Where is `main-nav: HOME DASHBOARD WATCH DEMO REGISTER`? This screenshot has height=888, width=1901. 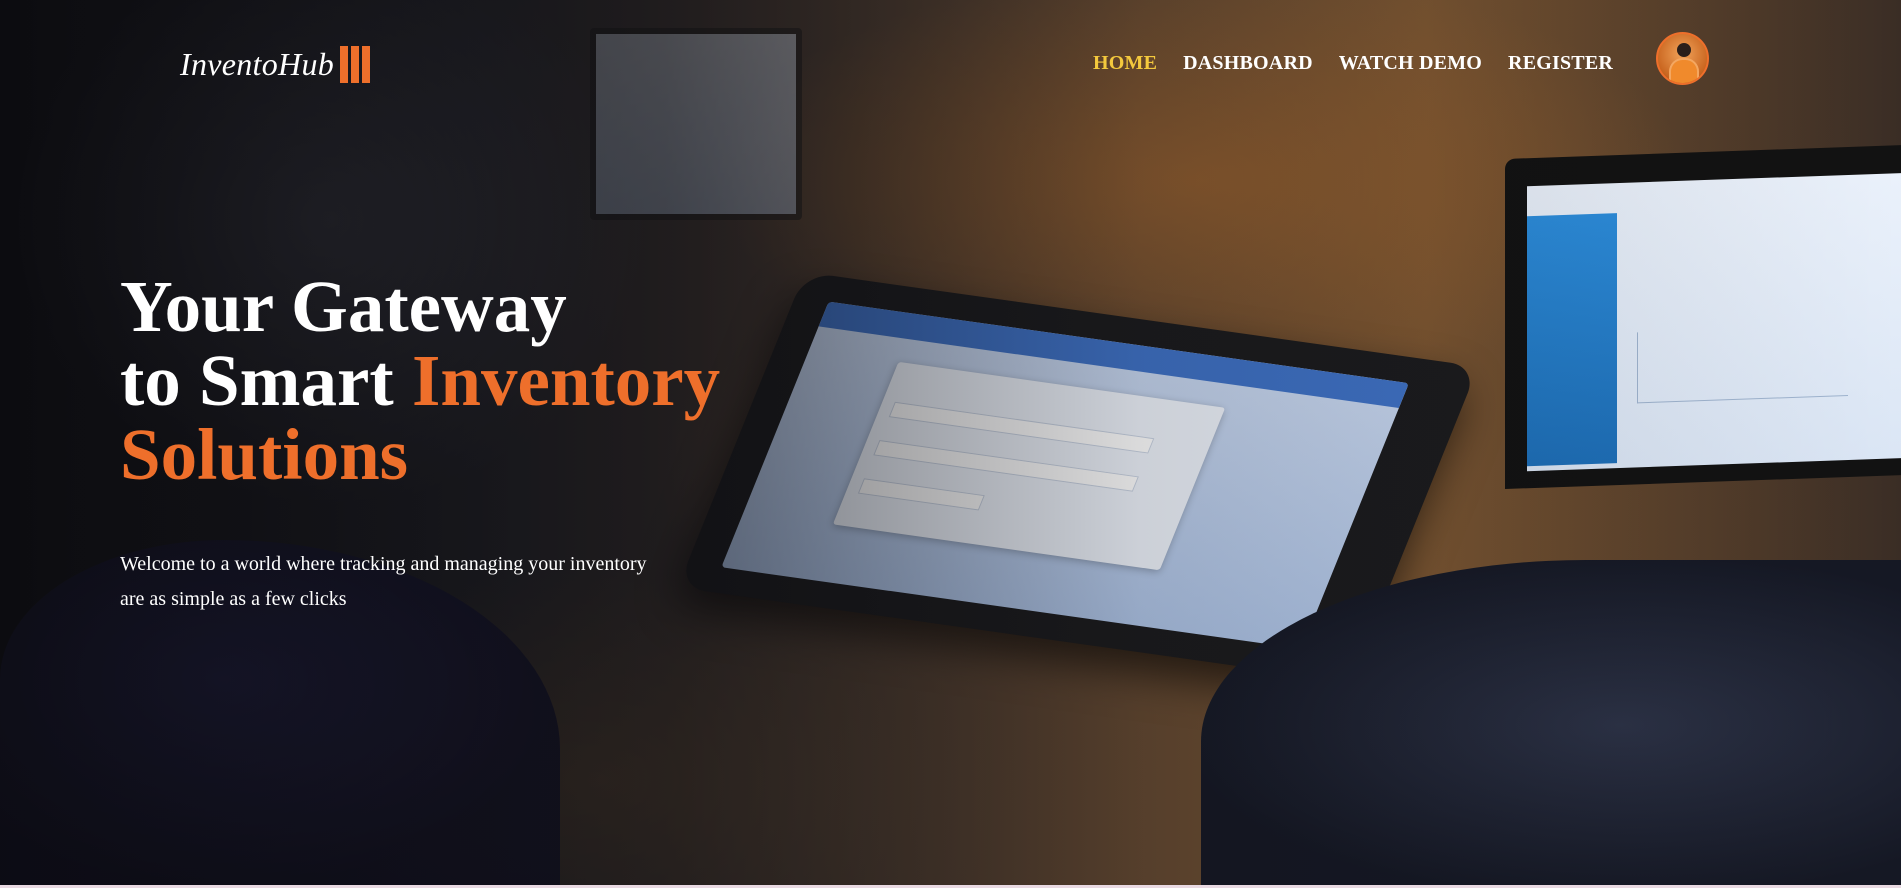
main-nav: HOME DASHBOARD WATCH DEMO REGISTER is located at coordinates (1353, 63).